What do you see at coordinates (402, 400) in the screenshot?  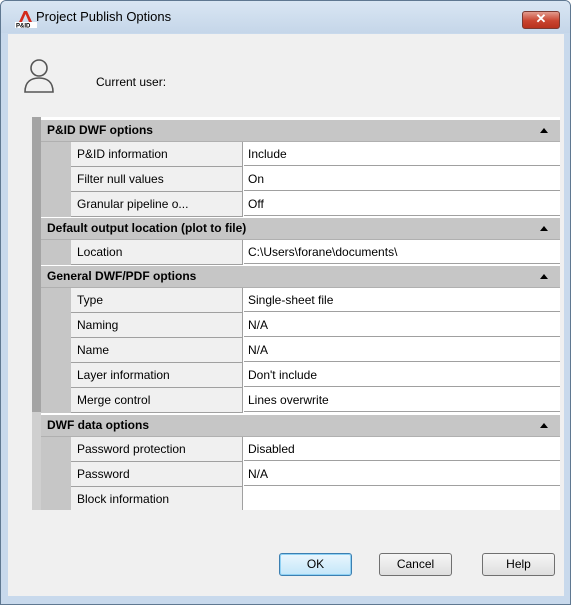 I see `property-value: Lines overwrite` at bounding box center [402, 400].